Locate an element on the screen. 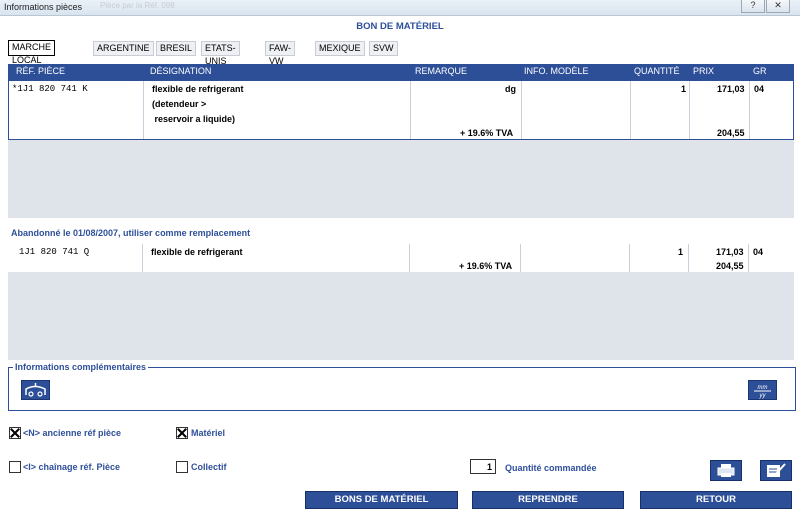  info-group-legend: Informations complémentaires is located at coordinates (81, 367).